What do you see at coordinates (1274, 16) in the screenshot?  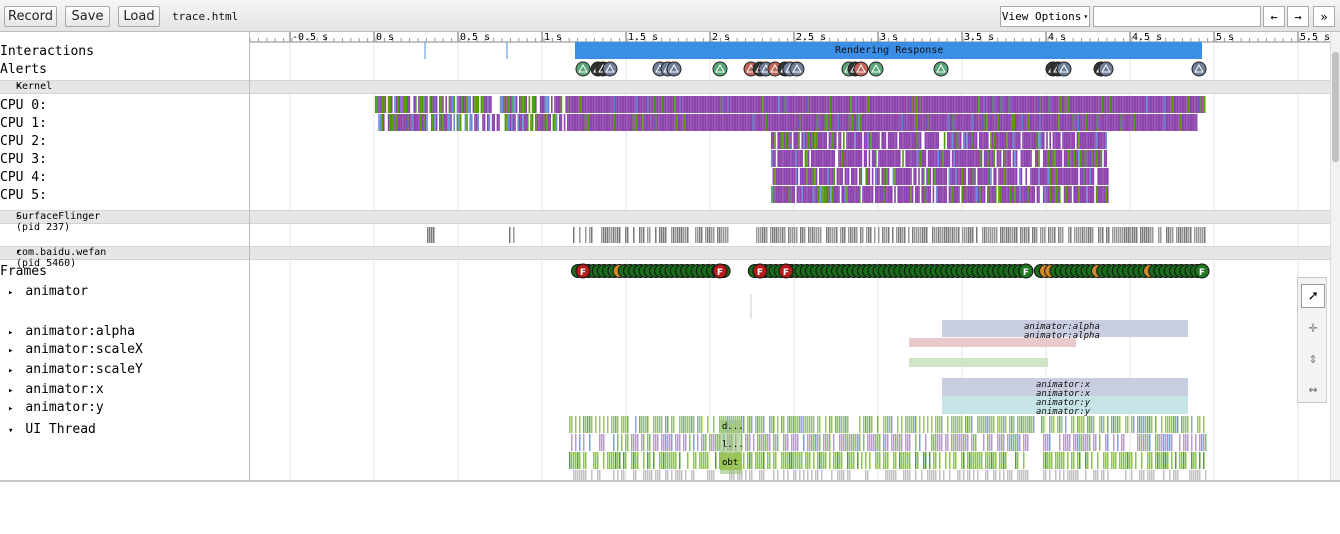 I see `prev-result-button: ←` at bounding box center [1274, 16].